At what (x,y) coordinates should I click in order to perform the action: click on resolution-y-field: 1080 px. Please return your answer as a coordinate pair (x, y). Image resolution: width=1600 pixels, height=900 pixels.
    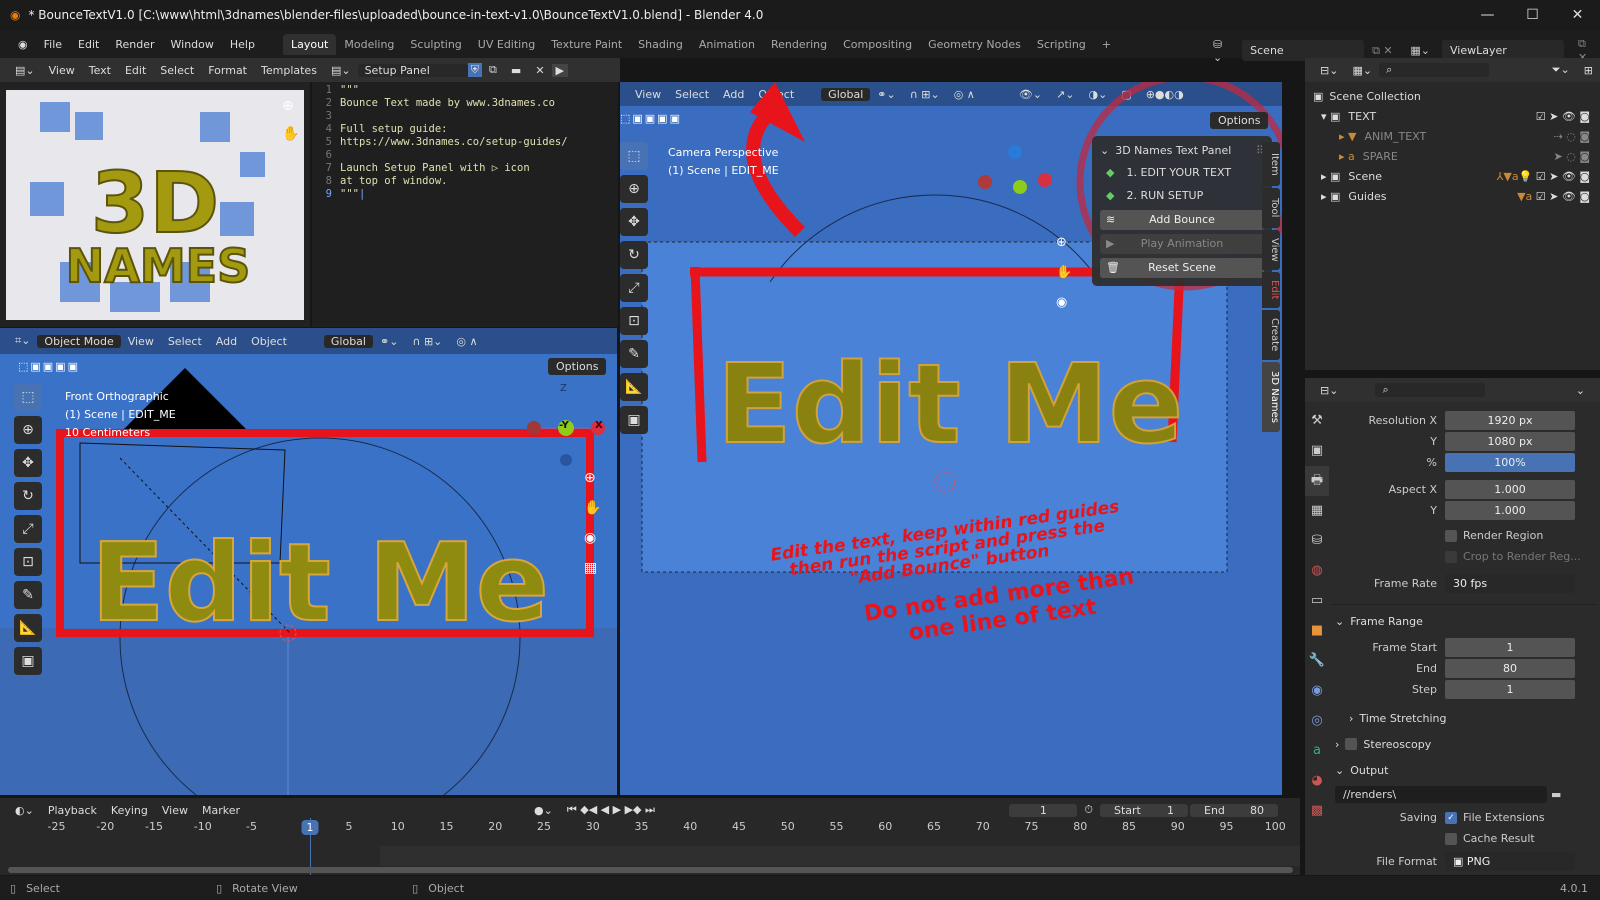
    Looking at the image, I should click on (1510, 441).